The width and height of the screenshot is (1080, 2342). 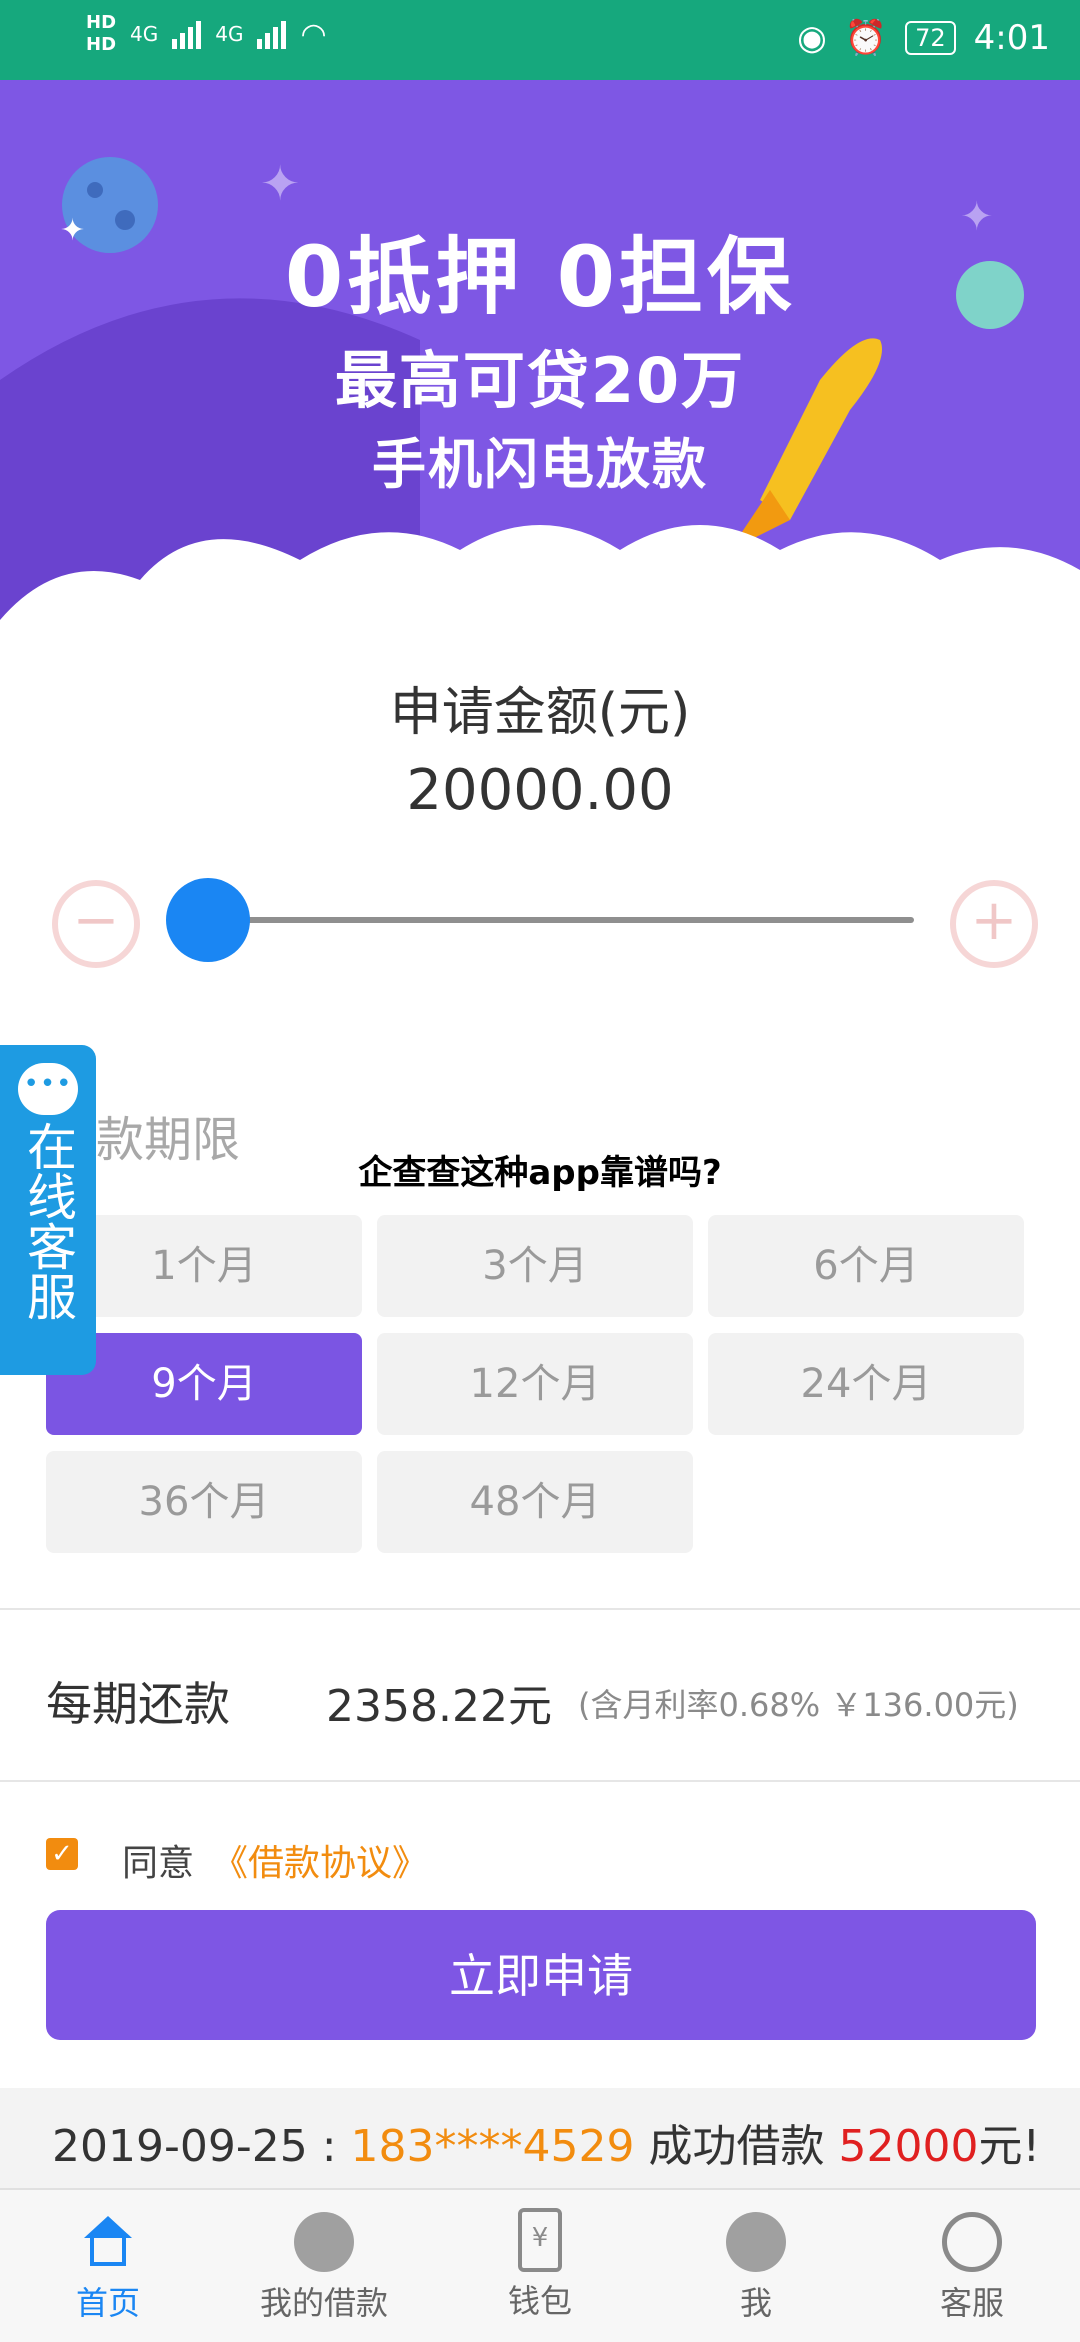 I want to click on eye-icon: ◉, so click(x=812, y=38).